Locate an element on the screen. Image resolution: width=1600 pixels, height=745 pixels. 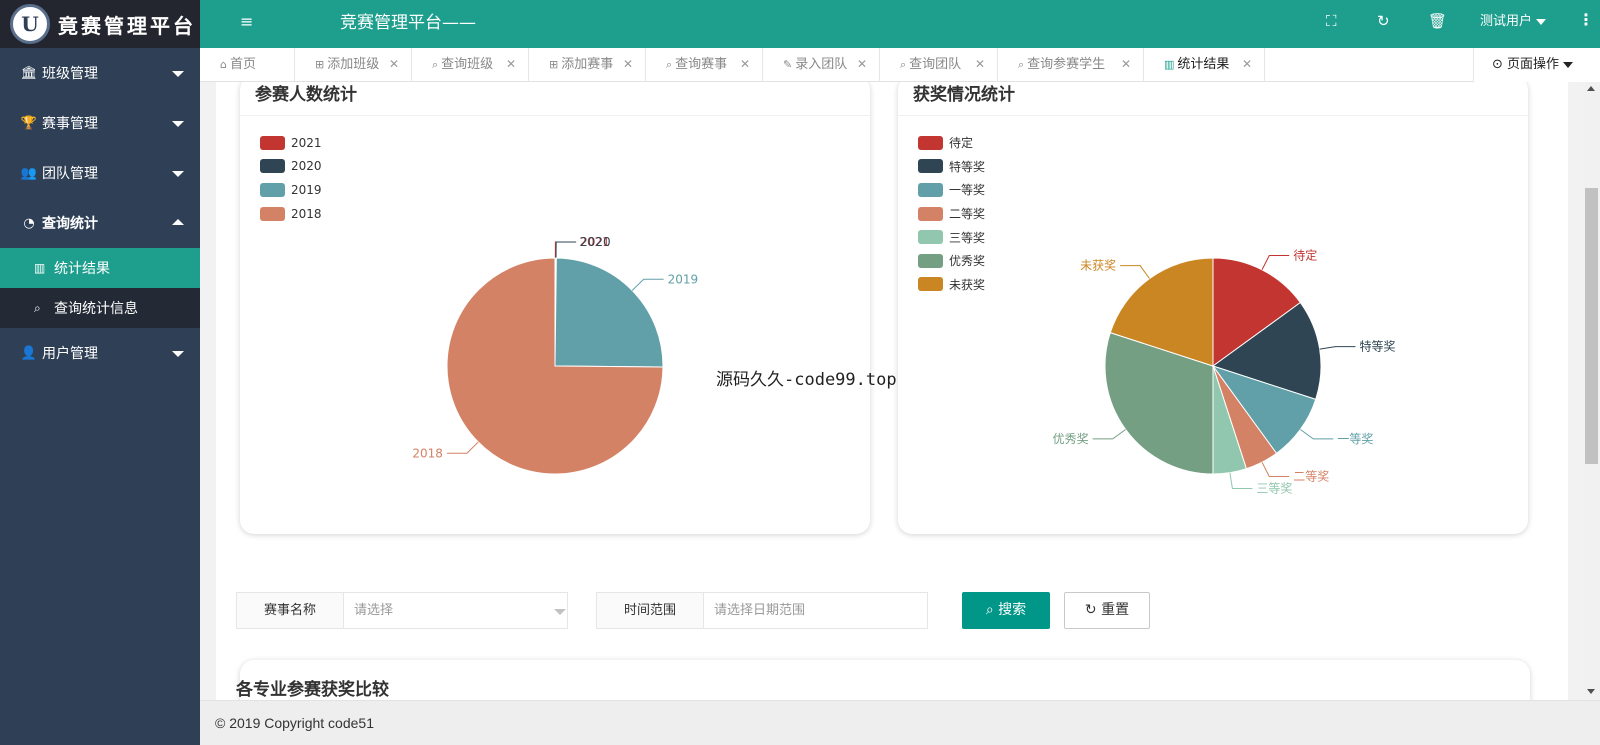
more-icon: ⋮ is located at coordinates (1586, 19).